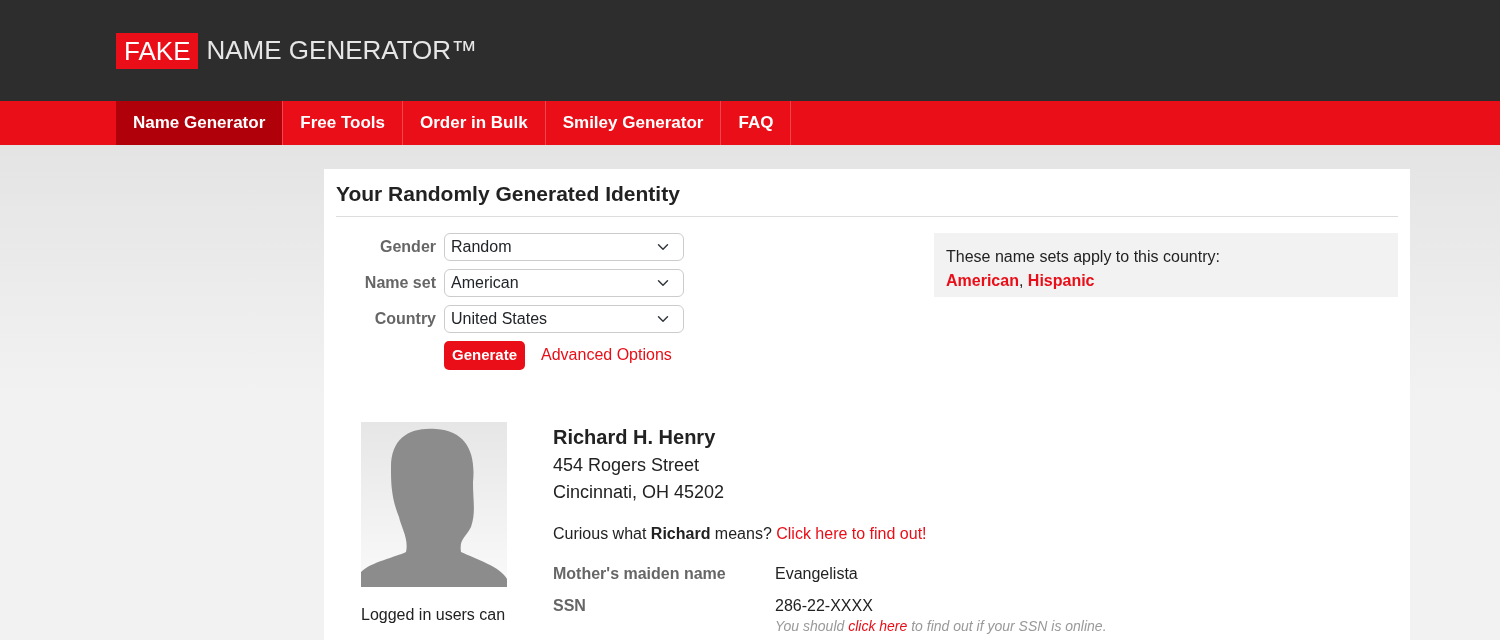 The image size is (1500, 640). What do you see at coordinates (157, 50) in the screenshot?
I see `logo-badge: FAKE` at bounding box center [157, 50].